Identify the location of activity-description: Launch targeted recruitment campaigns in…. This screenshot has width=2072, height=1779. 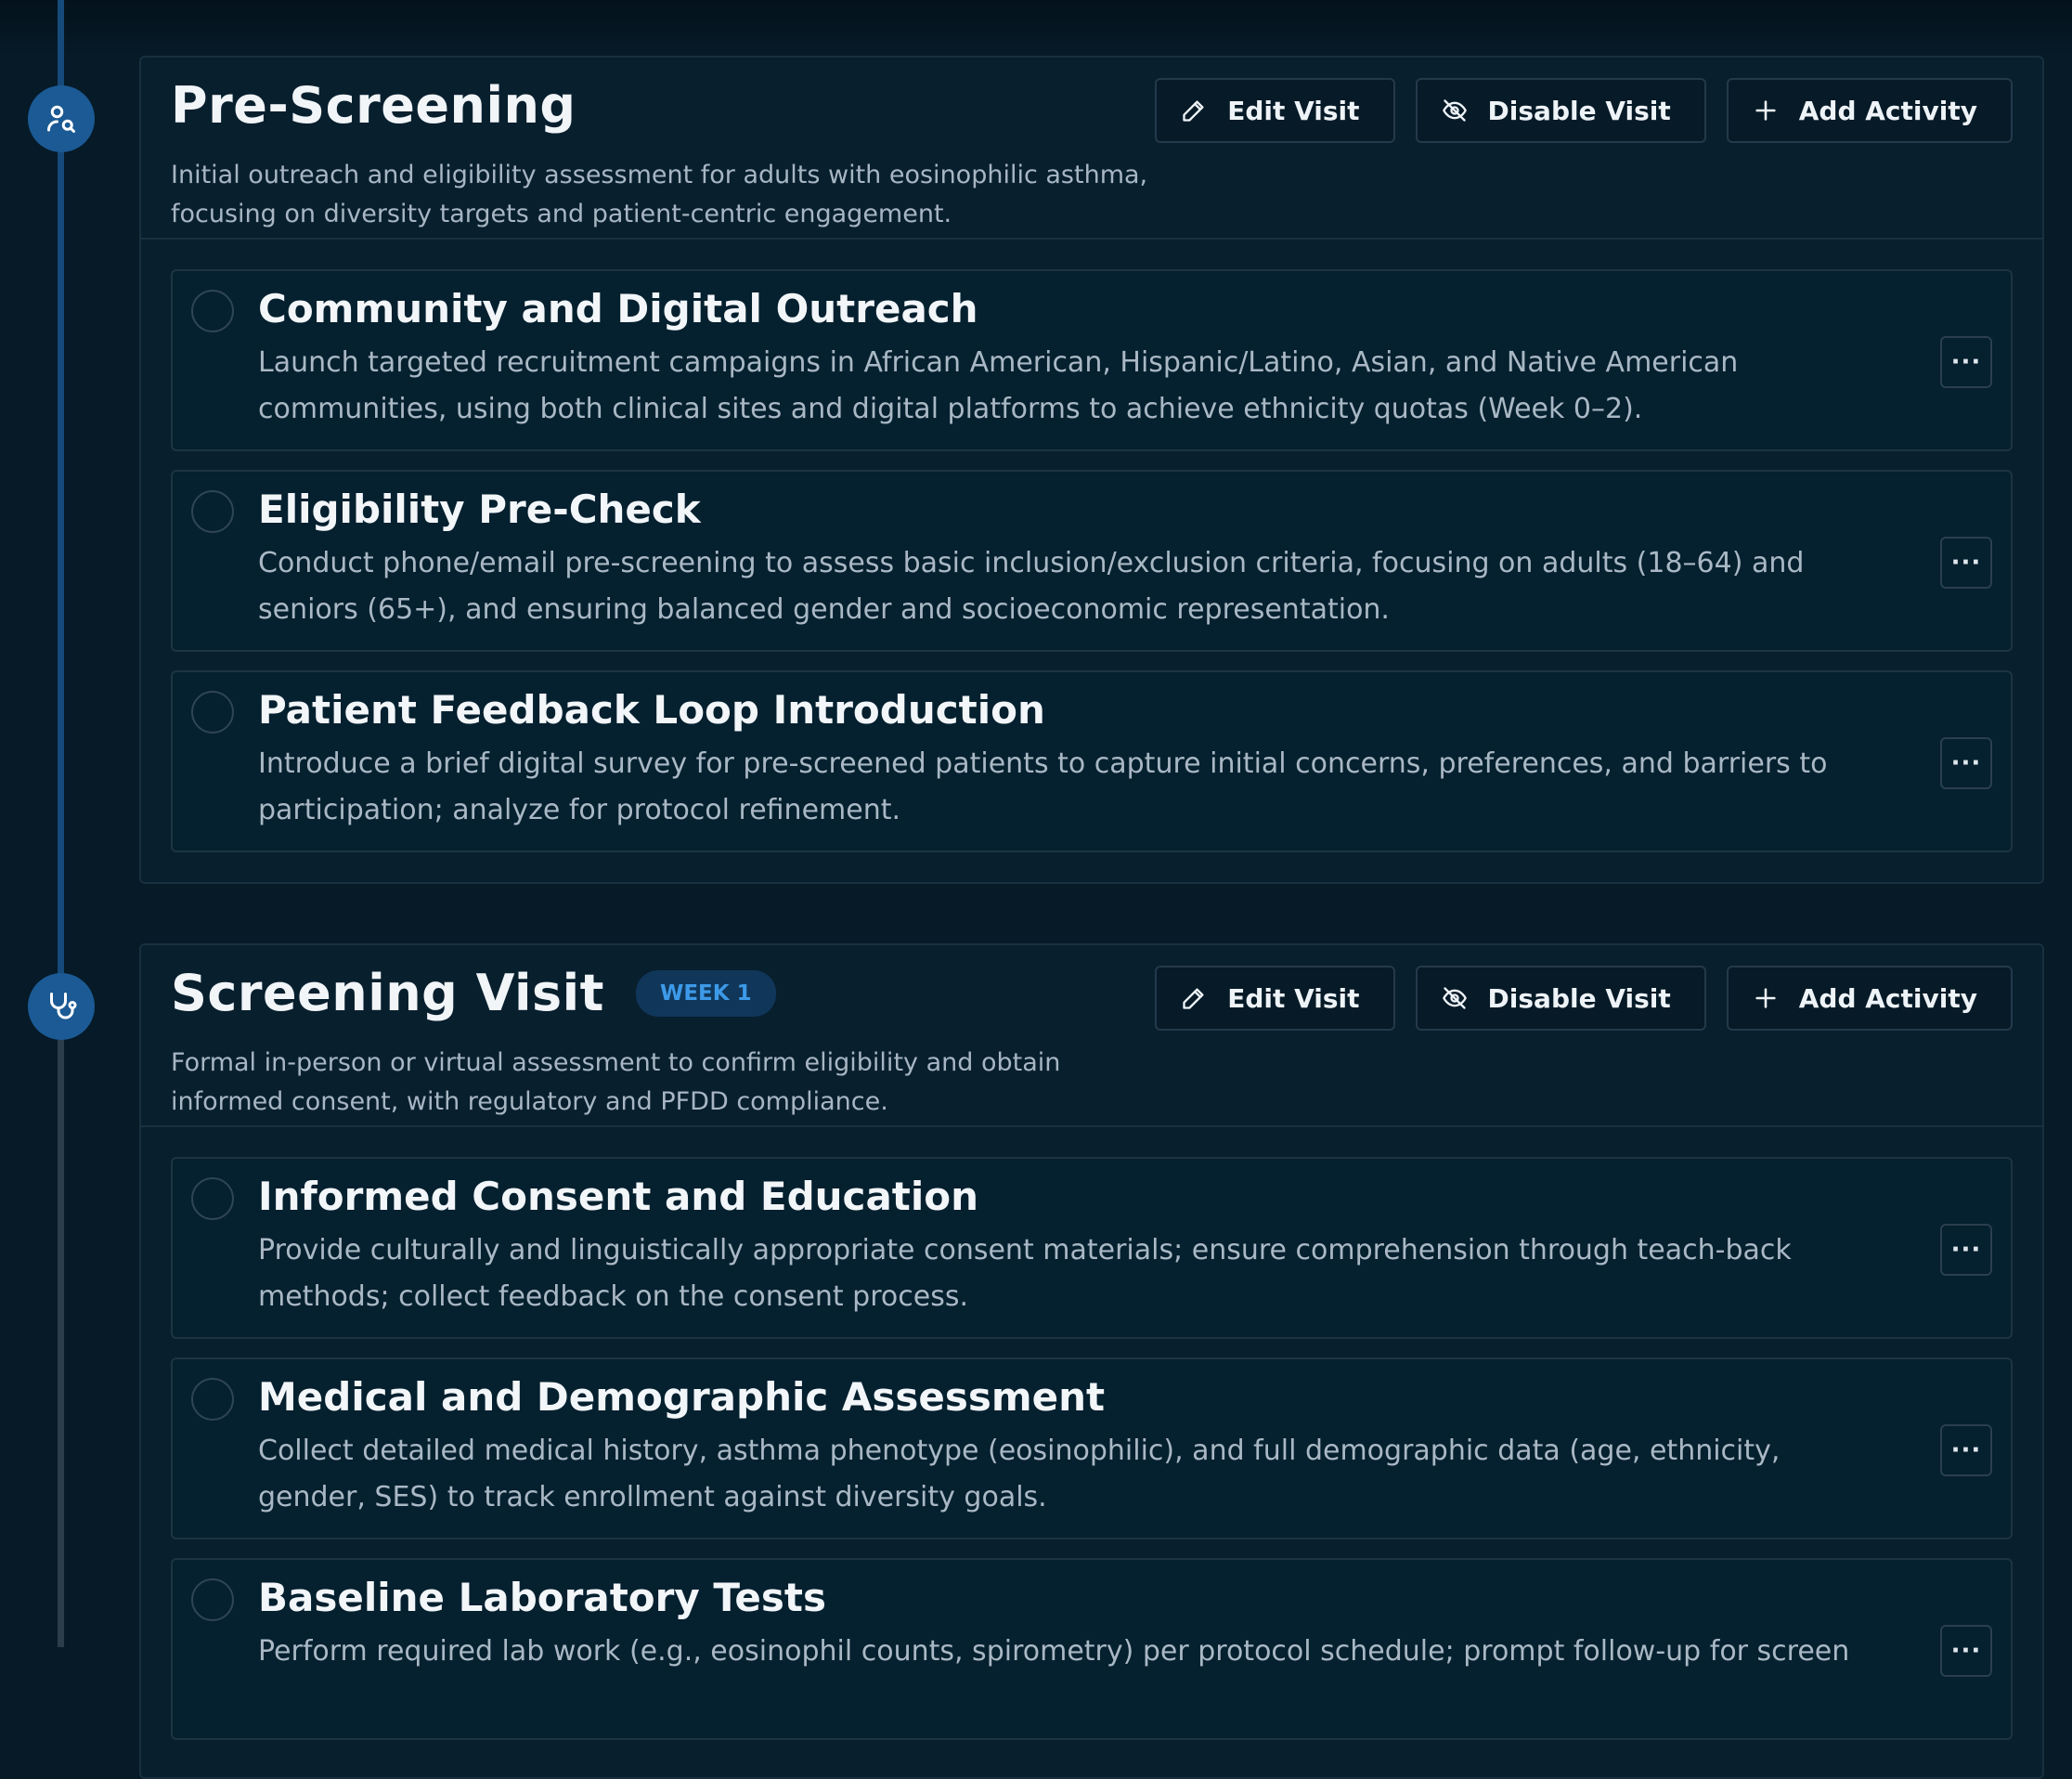
(999, 385).